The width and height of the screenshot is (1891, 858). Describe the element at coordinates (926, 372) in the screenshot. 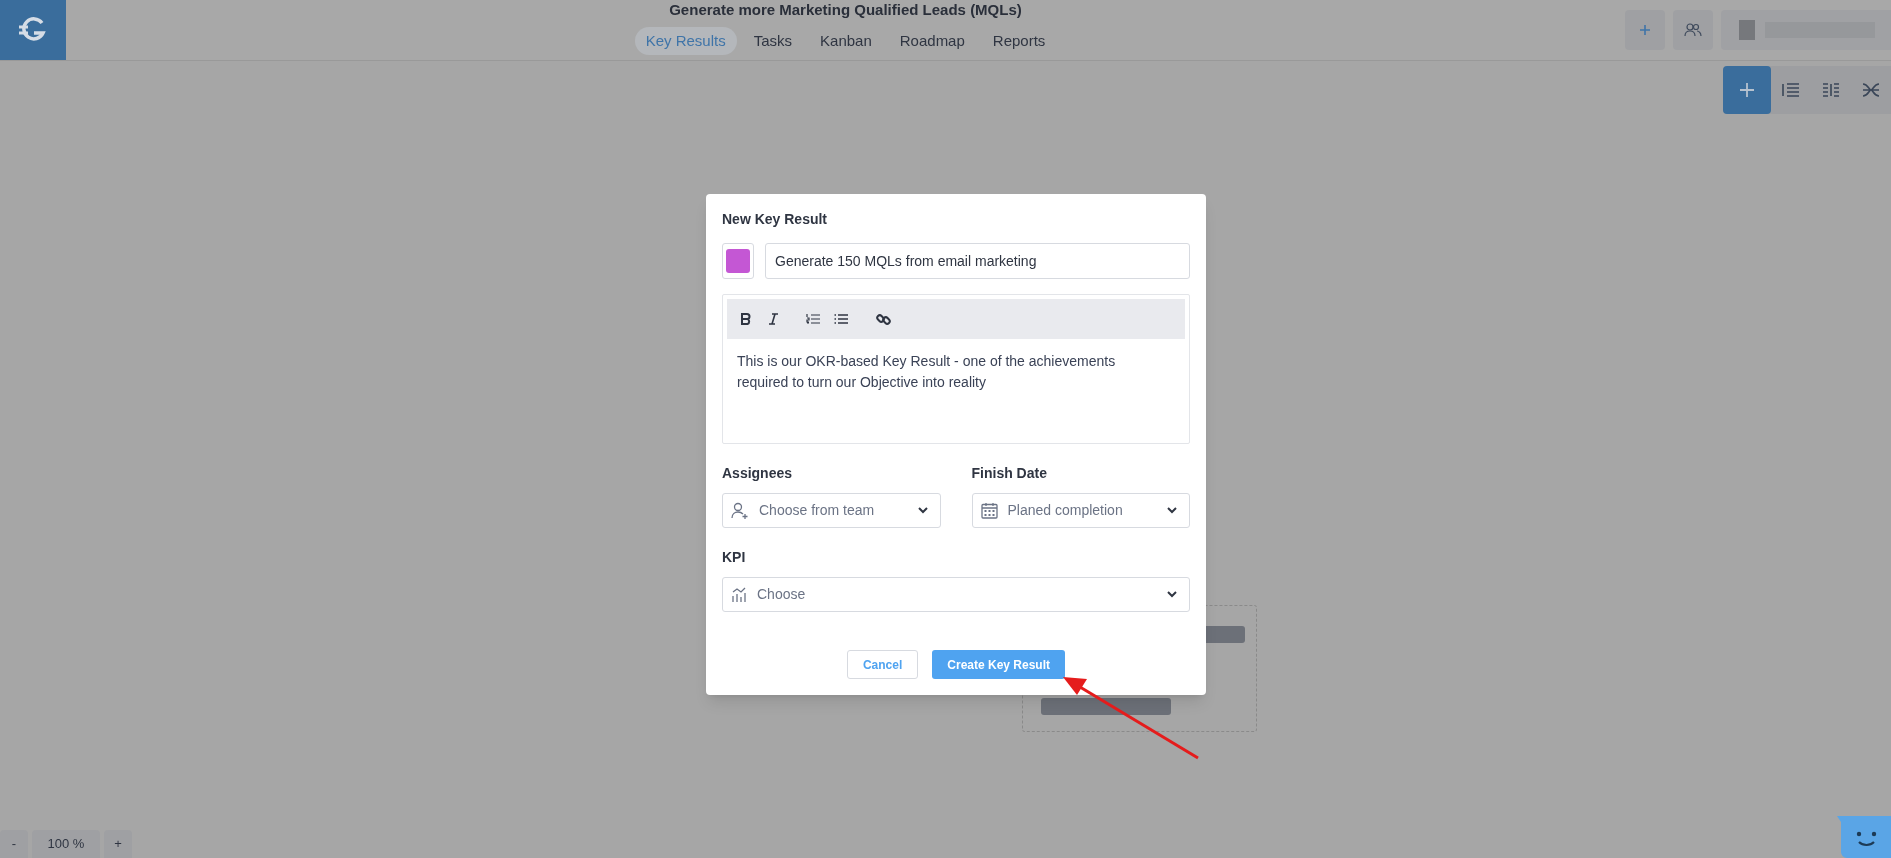

I see `description-text: This is our OKR-based Key Result - one of the achievements required to turn our Objective into reality` at that location.